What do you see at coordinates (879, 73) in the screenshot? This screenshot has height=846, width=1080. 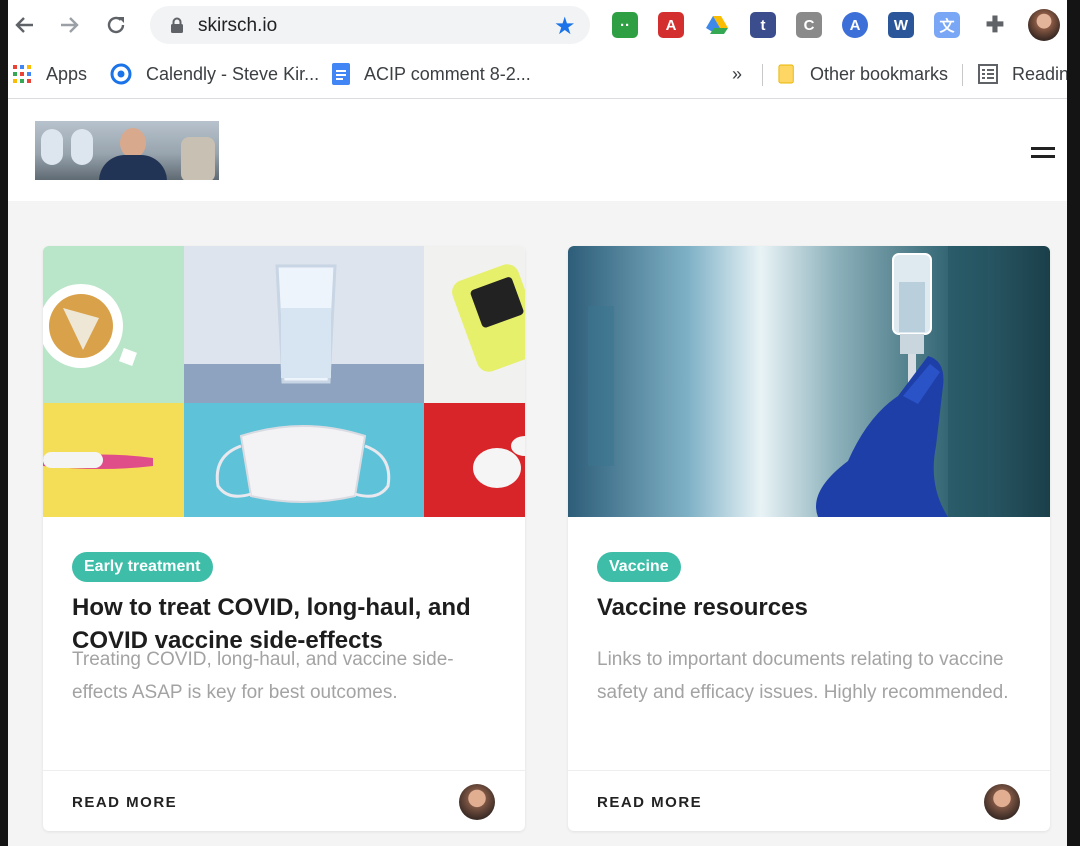 I see `other-bookmarks-label: Other bookmarks` at bounding box center [879, 73].